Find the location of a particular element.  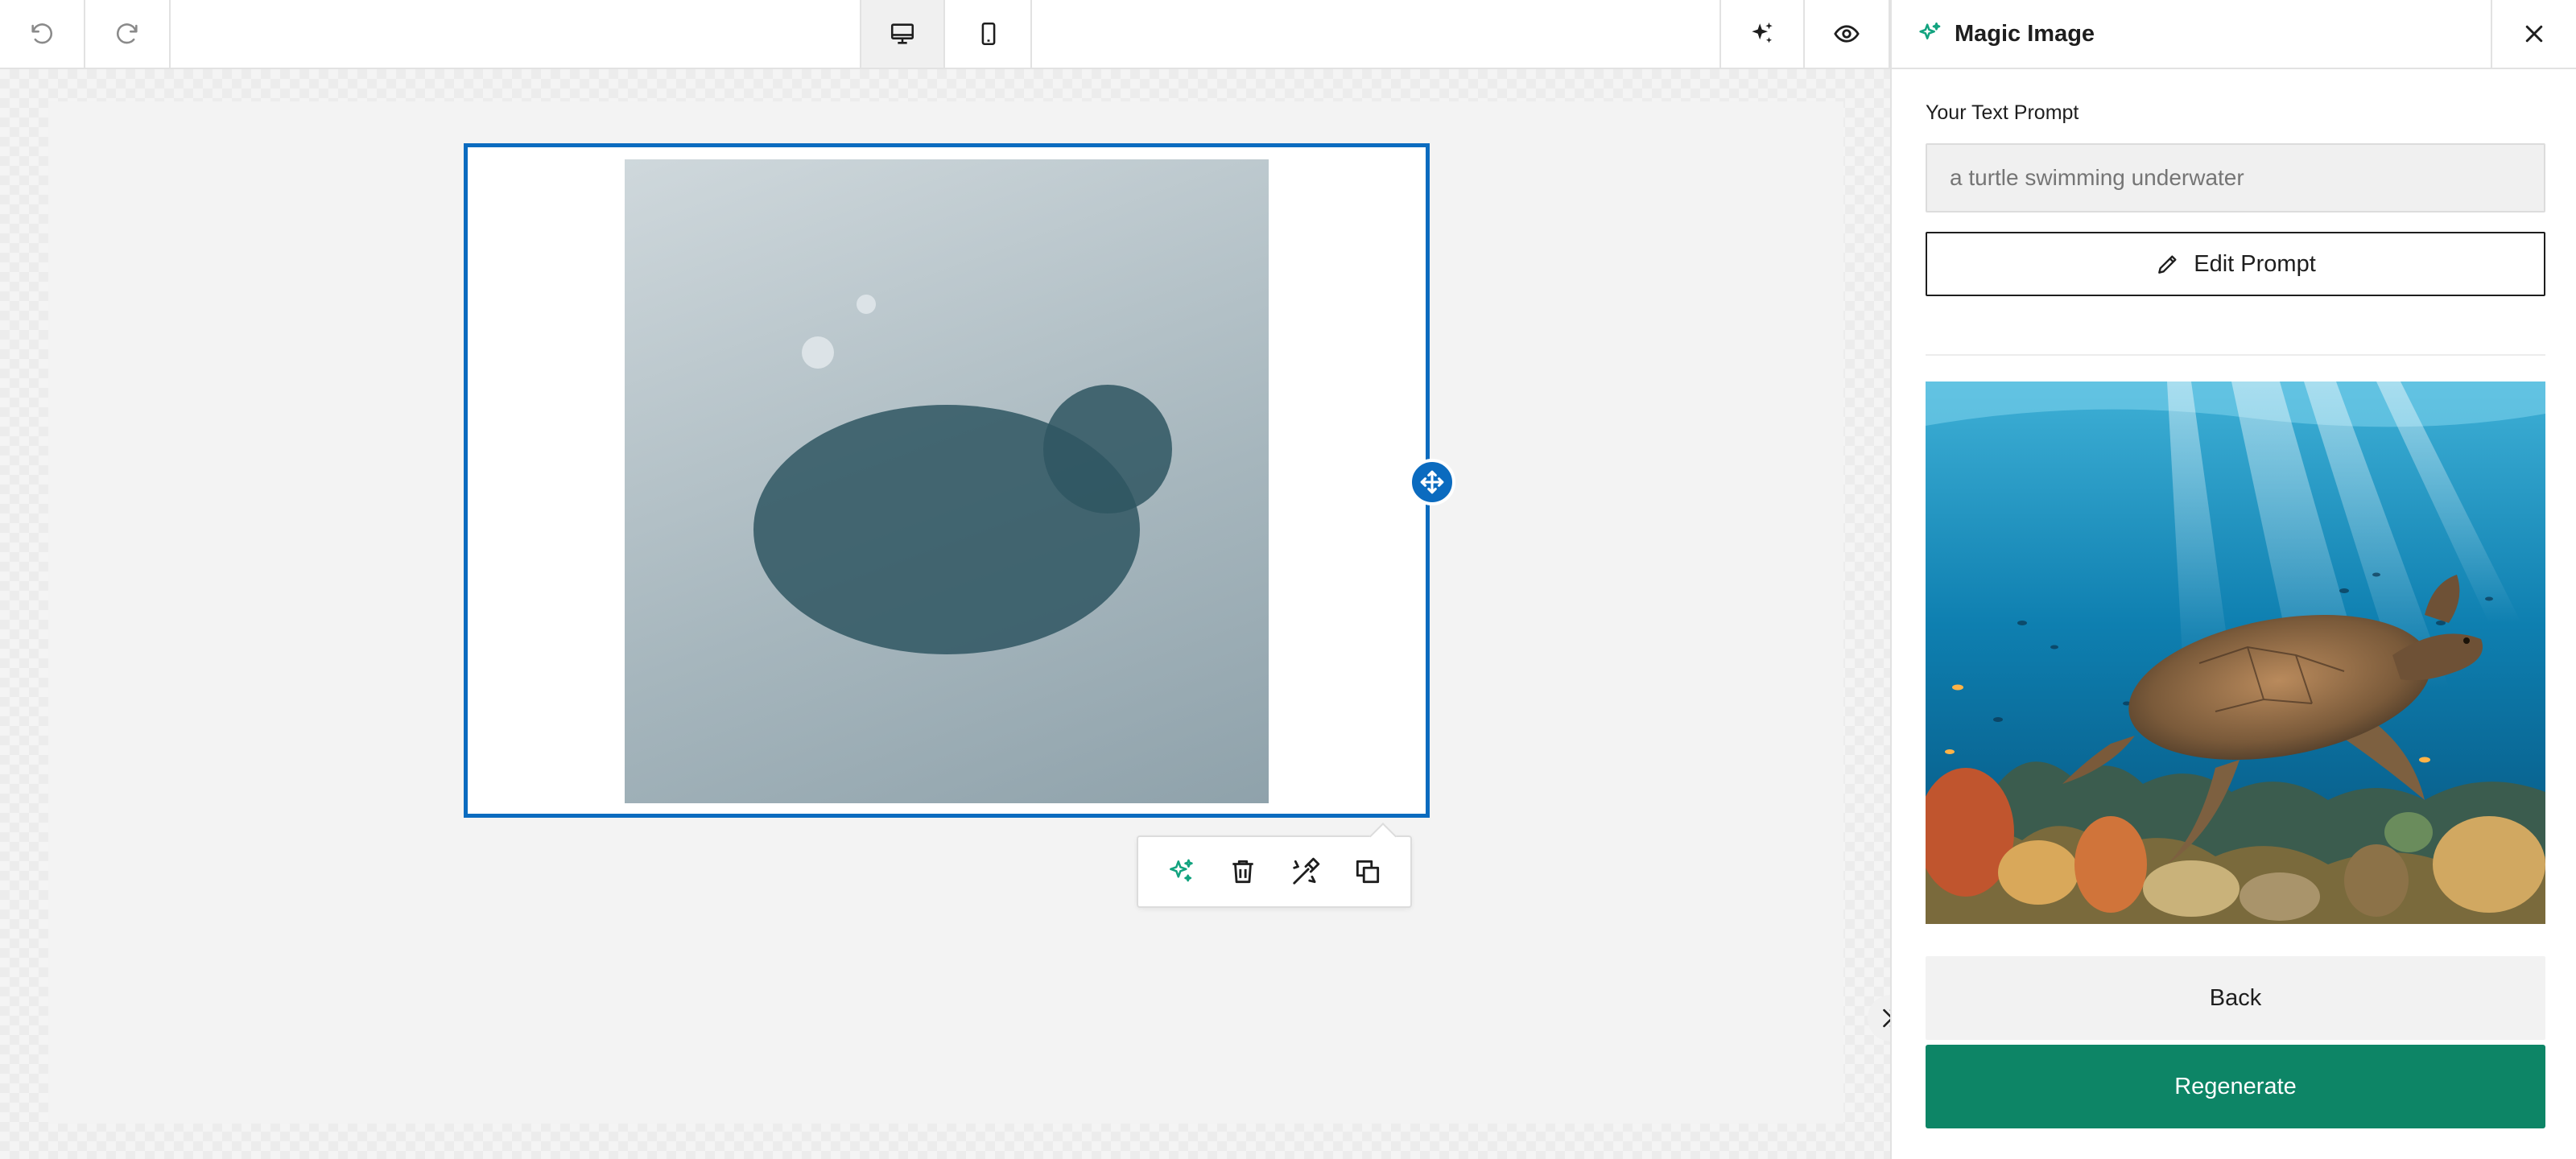

regenerate-button-label: Regenerate is located at coordinates (2235, 1086).